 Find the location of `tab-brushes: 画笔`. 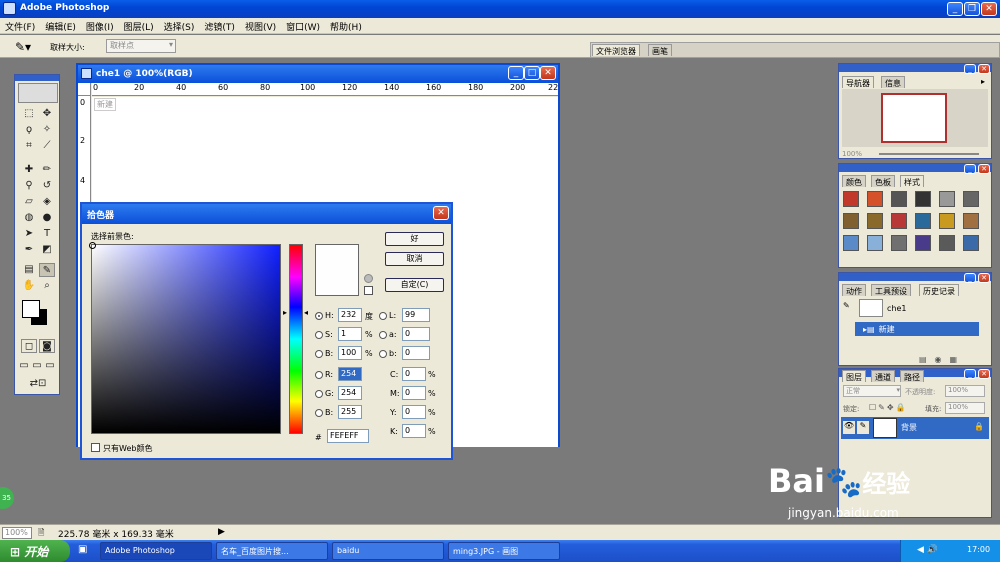

tab-brushes: 画笔 is located at coordinates (660, 50).